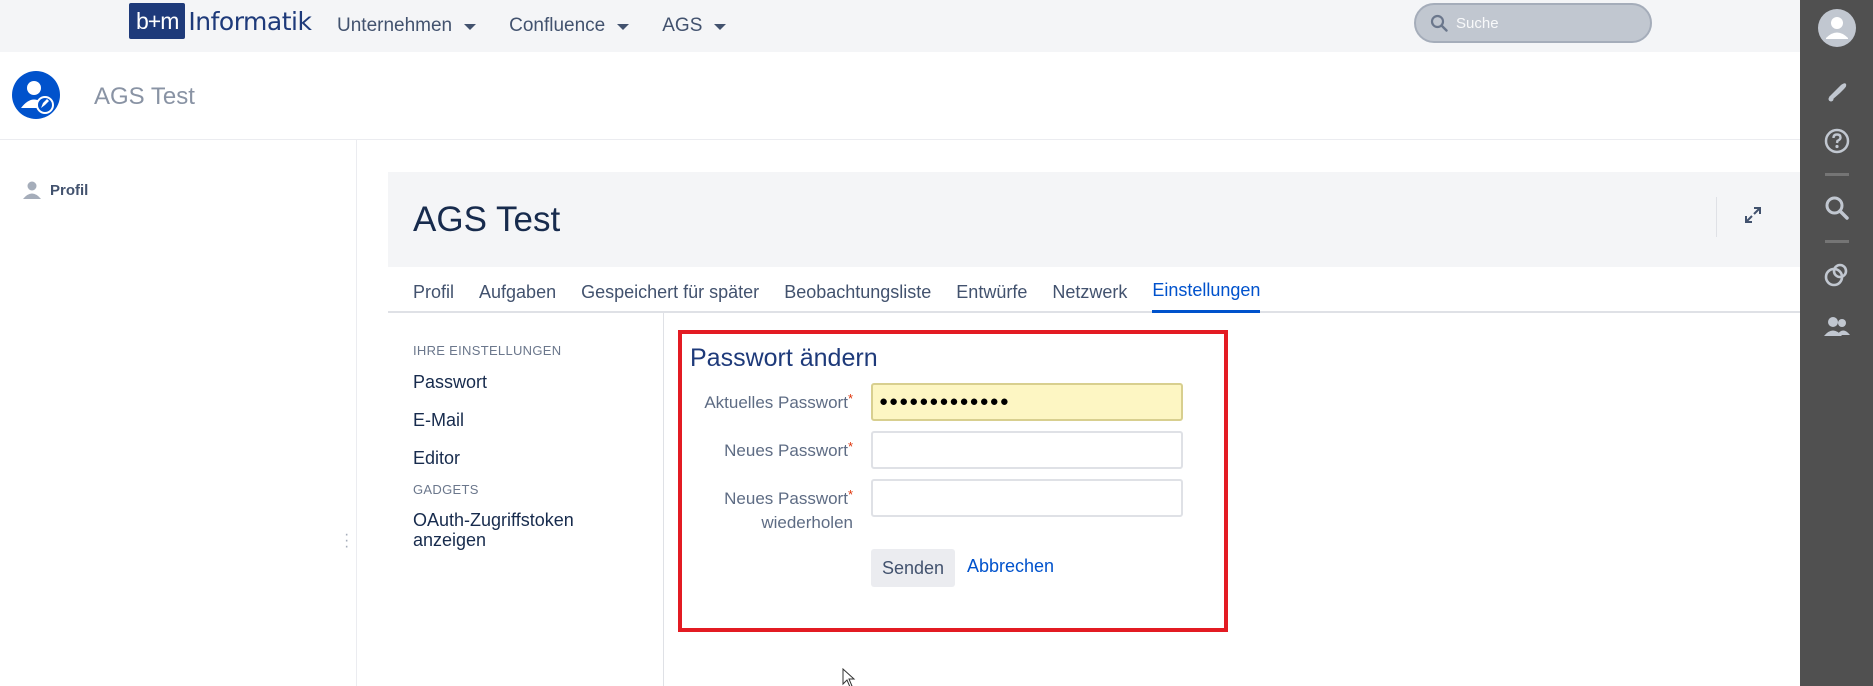  What do you see at coordinates (670, 291) in the screenshot?
I see `tab-gespeichert: Gespeichert für später` at bounding box center [670, 291].